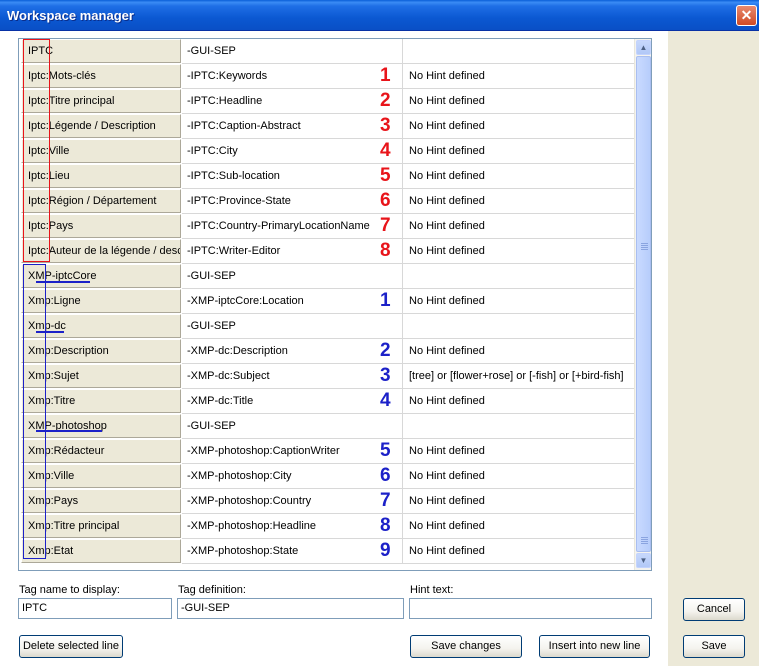 The height and width of the screenshot is (666, 759). Describe the element at coordinates (292, 401) in the screenshot. I see `tag-definition-cell: -XMP-dc:Title` at that location.